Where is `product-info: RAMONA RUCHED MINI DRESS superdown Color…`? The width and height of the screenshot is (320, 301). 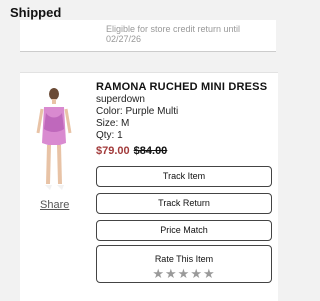 product-info: RAMONA RUCHED MINI DRESS superdown Color… is located at coordinates (181, 119).